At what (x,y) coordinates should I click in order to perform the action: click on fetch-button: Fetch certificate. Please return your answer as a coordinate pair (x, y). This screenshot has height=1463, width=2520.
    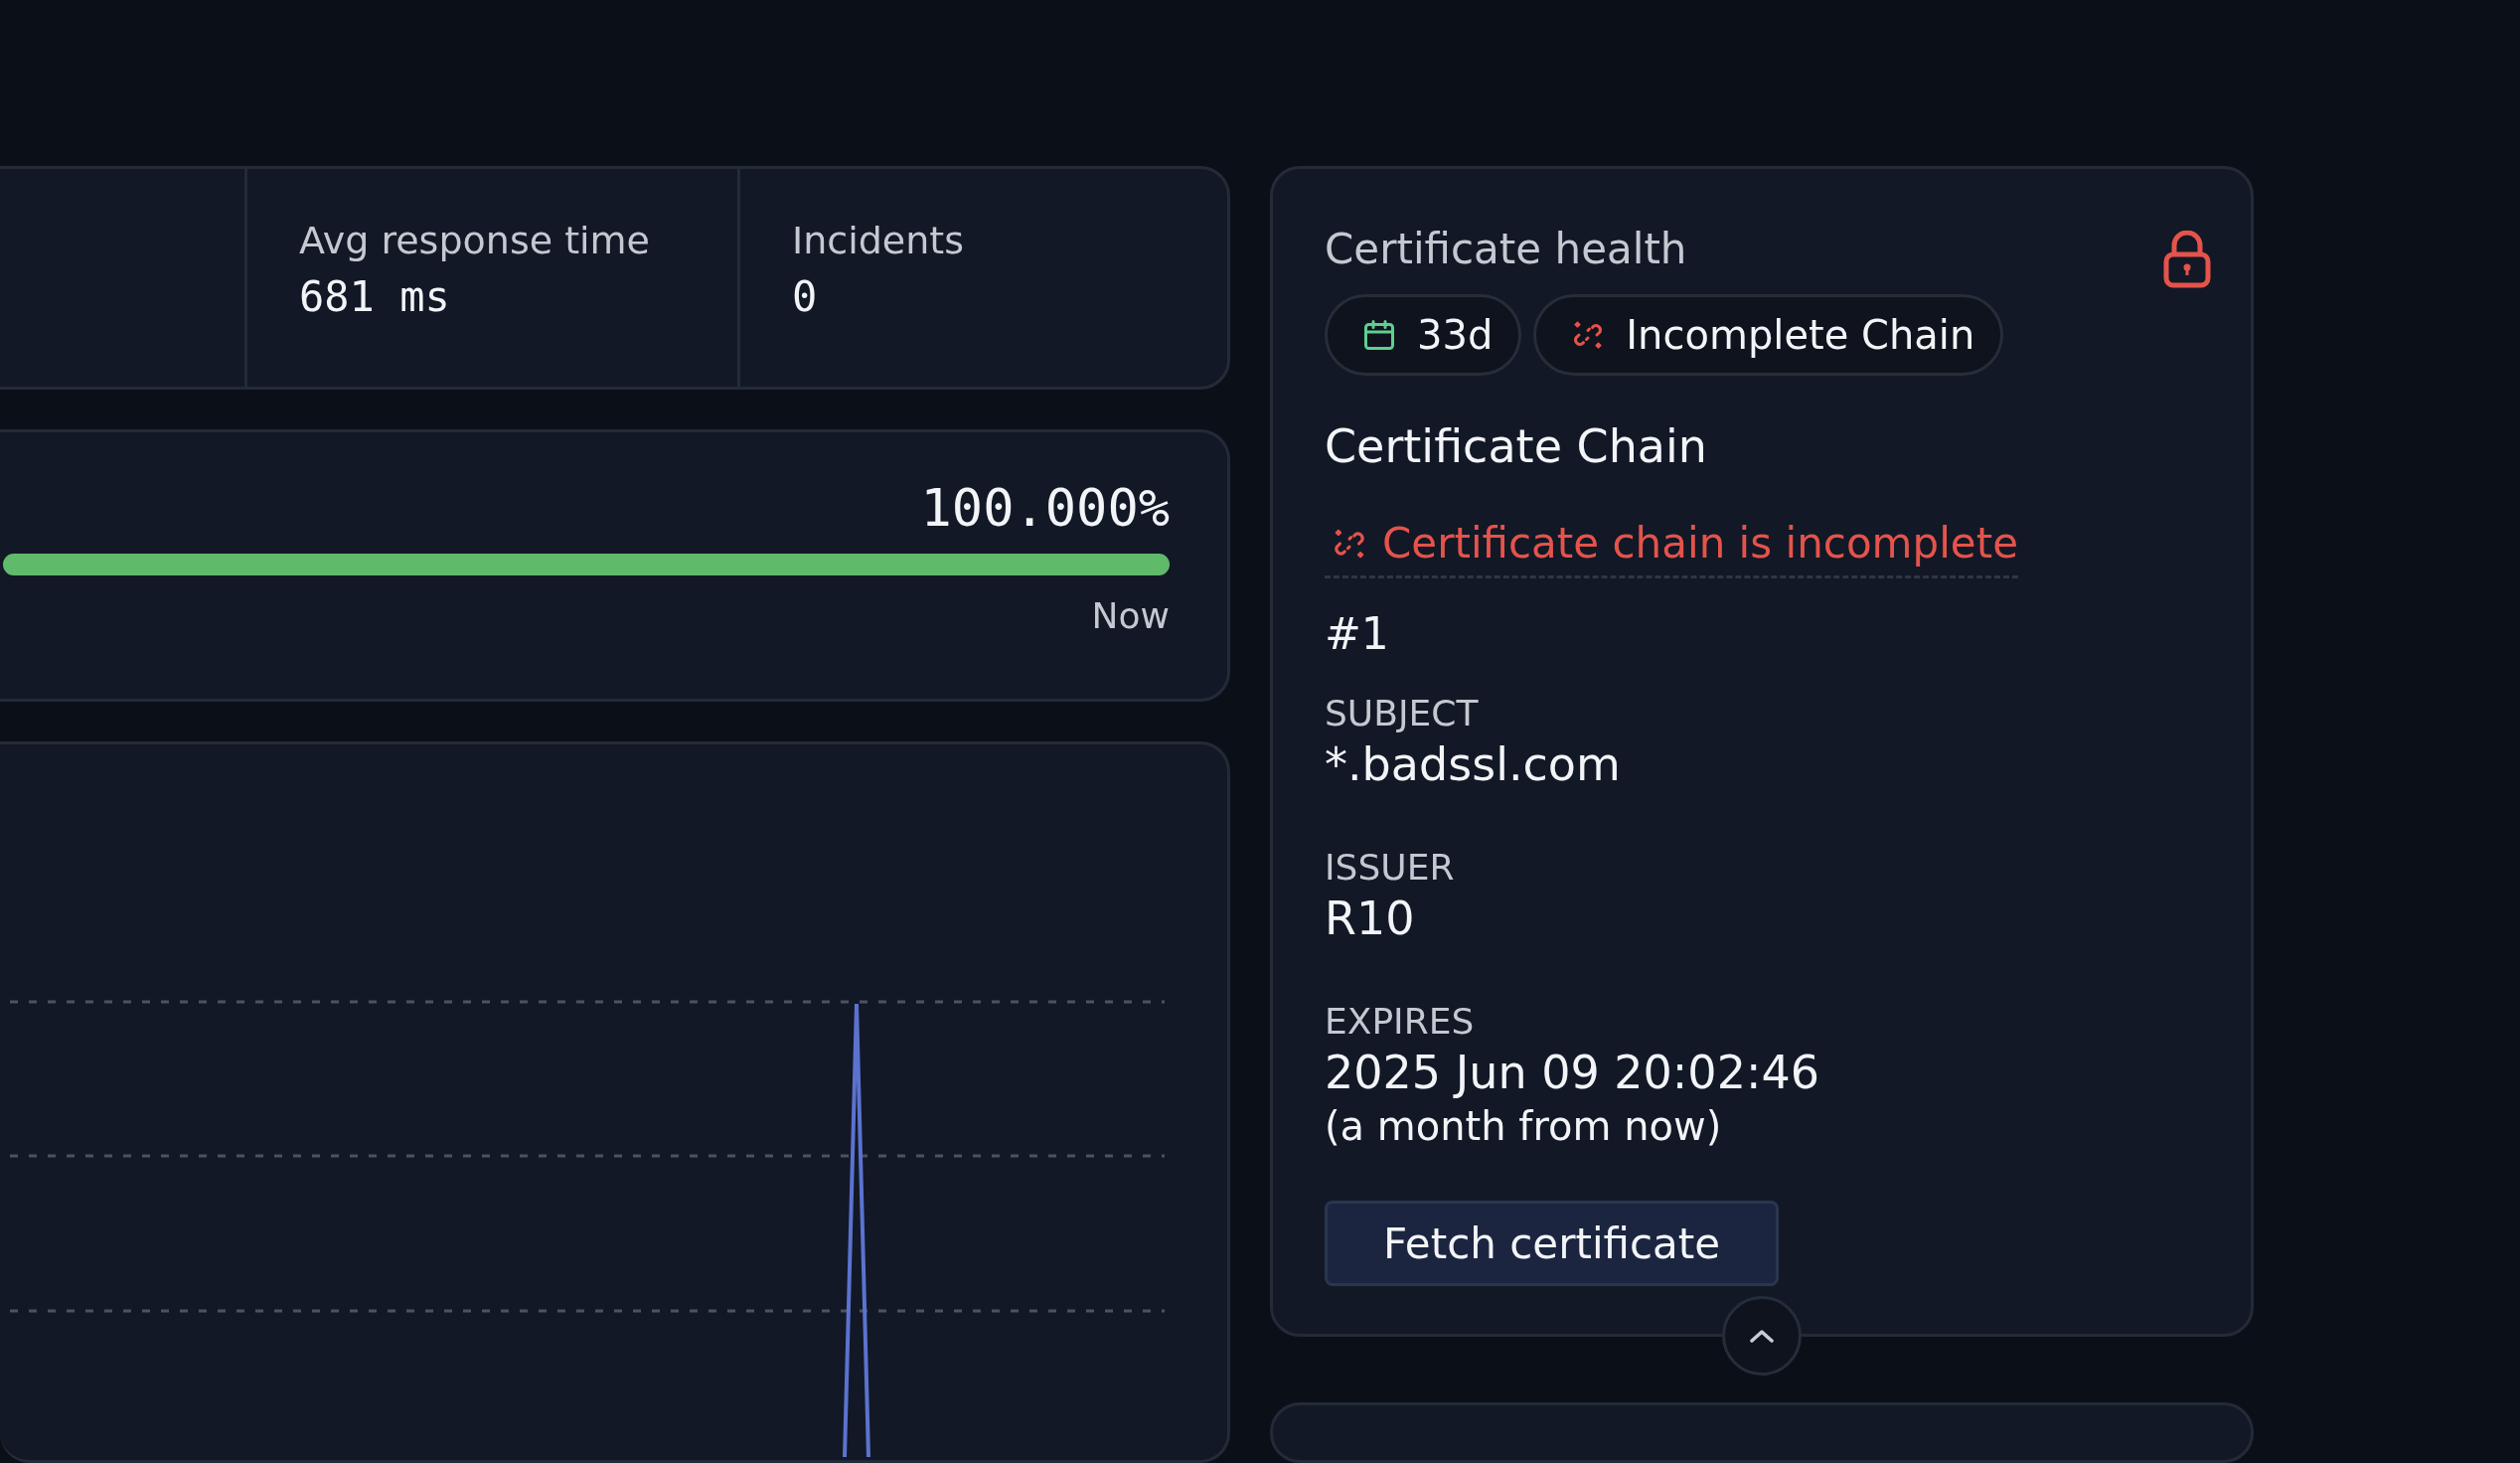
    Looking at the image, I should click on (1552, 1243).